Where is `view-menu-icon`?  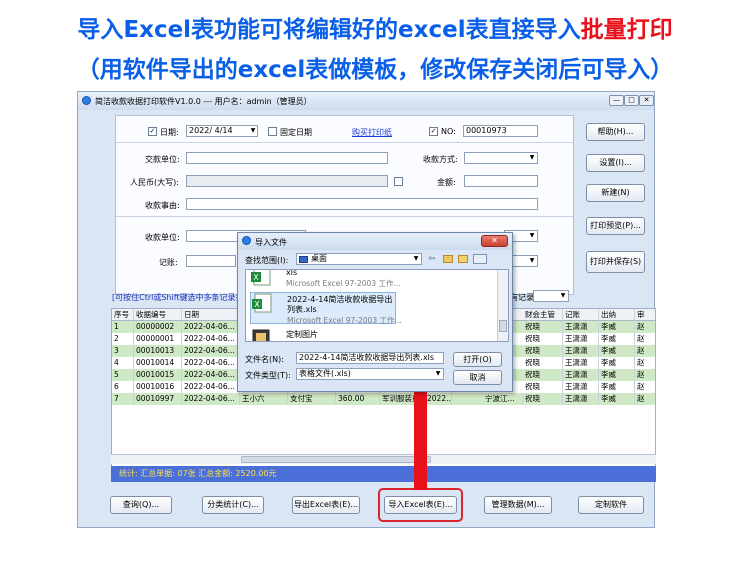 view-menu-icon is located at coordinates (480, 259).